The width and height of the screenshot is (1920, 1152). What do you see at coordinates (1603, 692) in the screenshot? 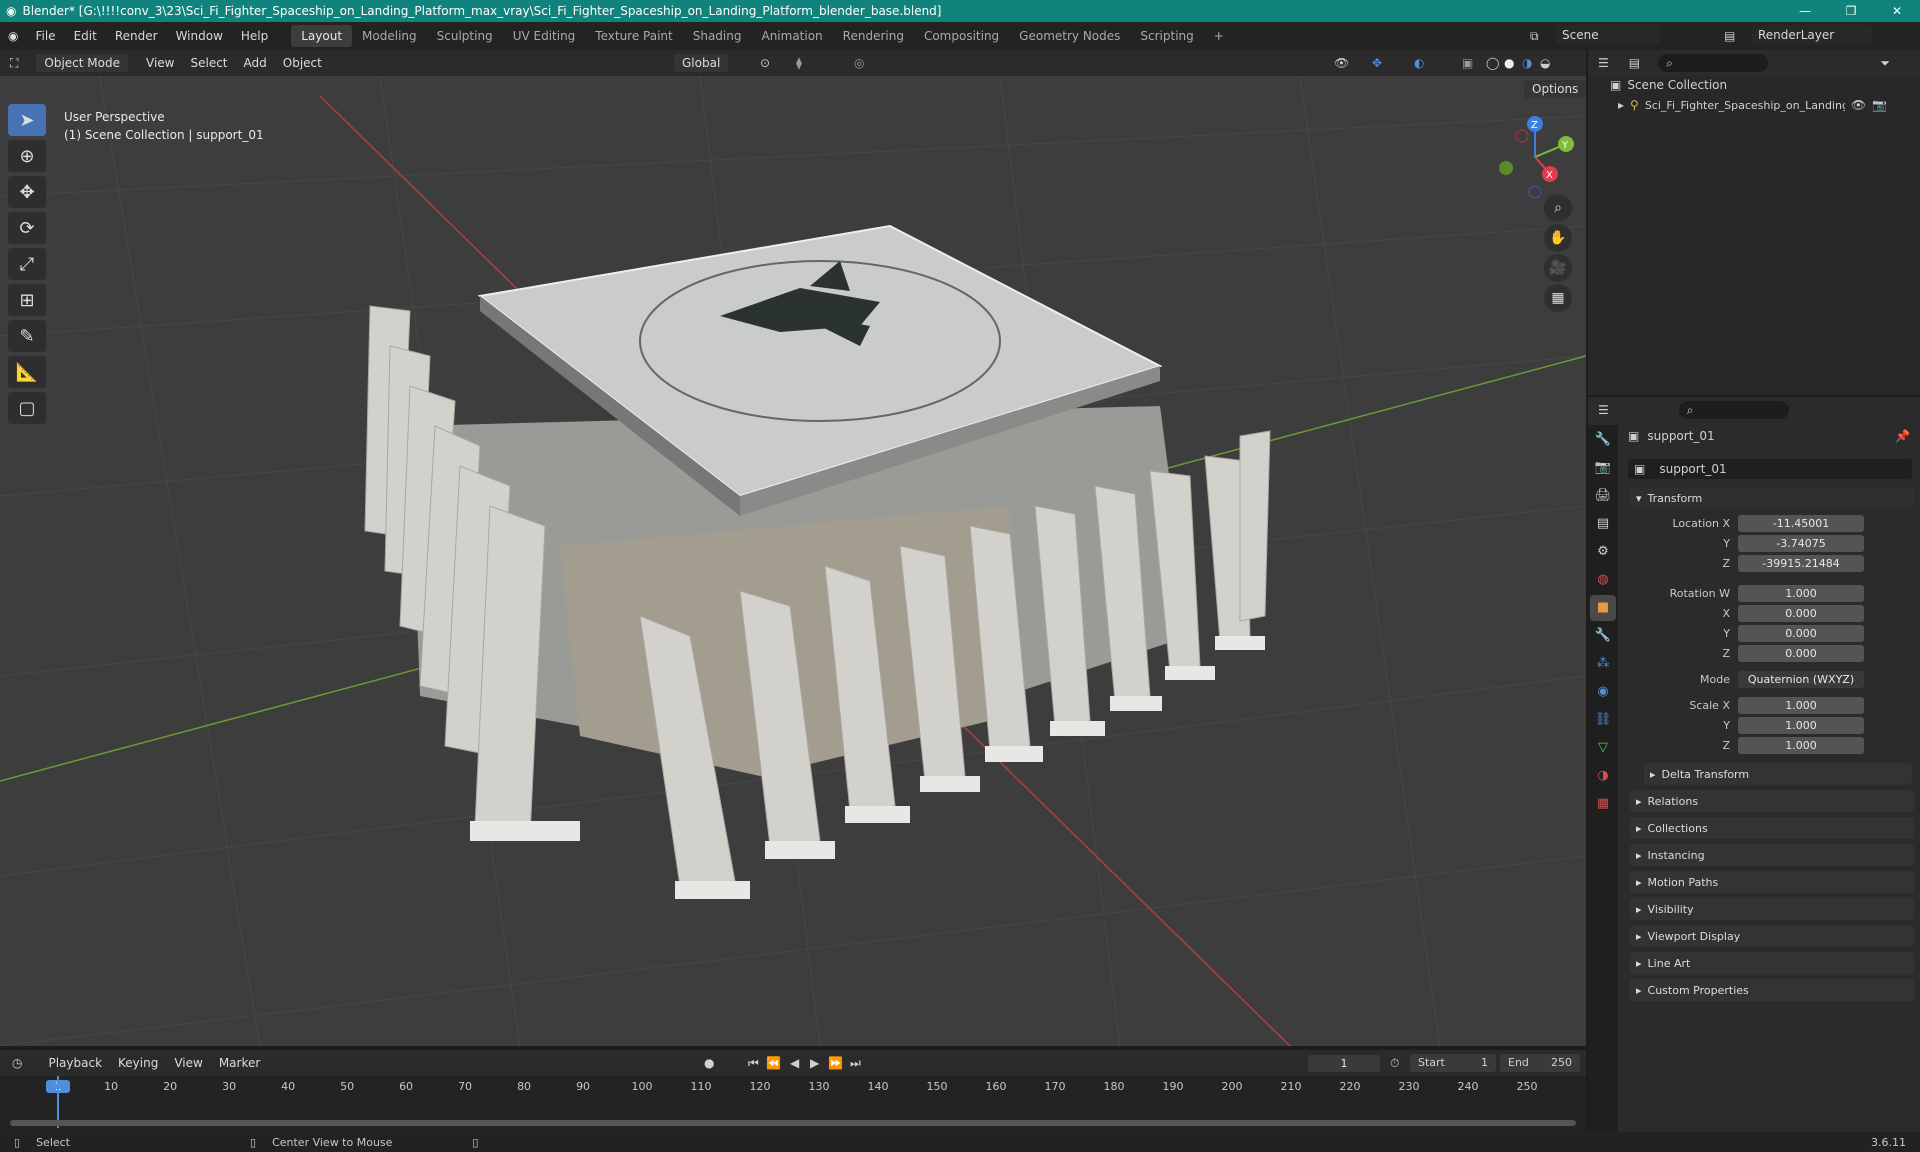
I see `physics-tab-icon: ◉` at bounding box center [1603, 692].